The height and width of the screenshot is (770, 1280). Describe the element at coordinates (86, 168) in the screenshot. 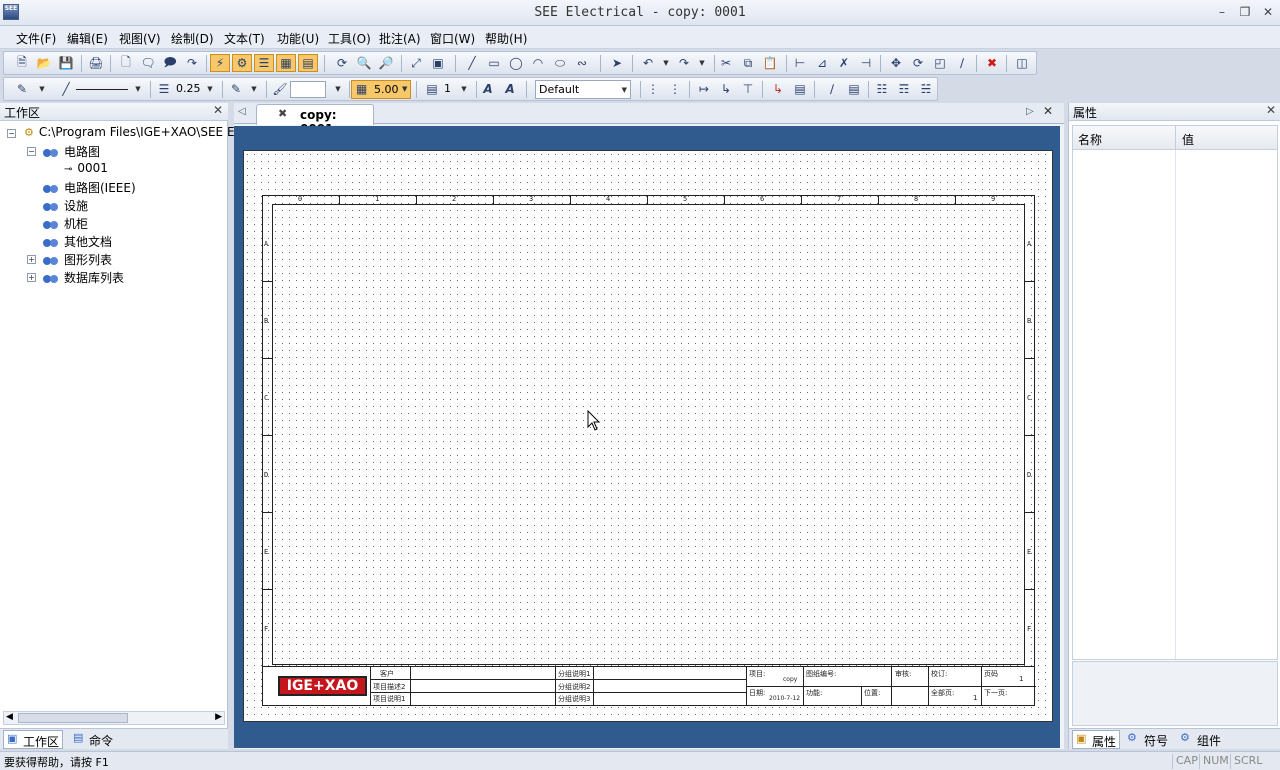

I see `tree-item-page: ⊸ 0001` at that location.